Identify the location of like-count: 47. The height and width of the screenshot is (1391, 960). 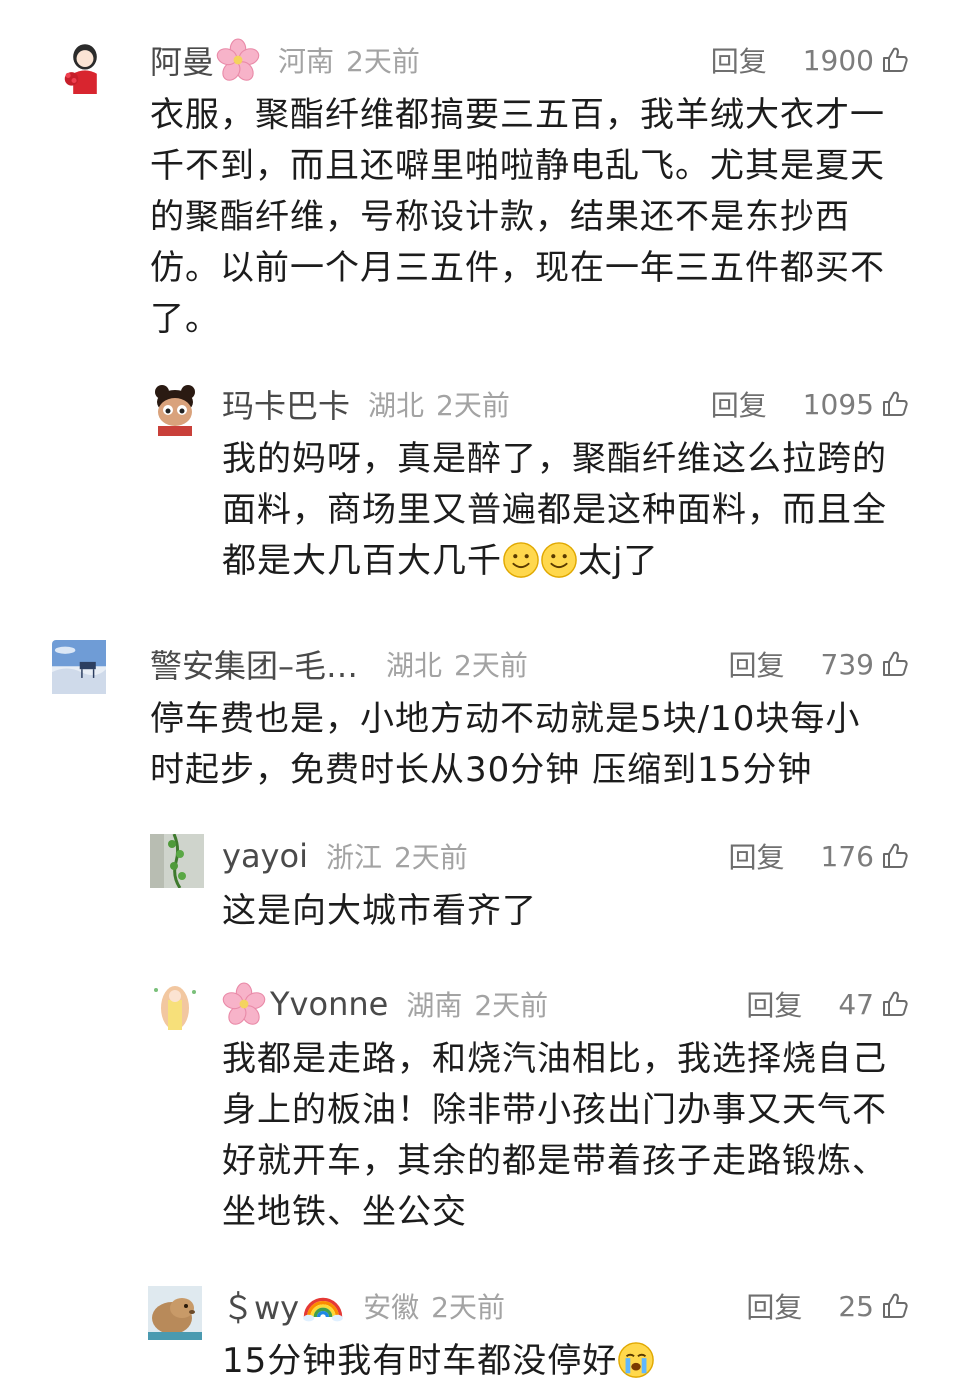
(856, 1004).